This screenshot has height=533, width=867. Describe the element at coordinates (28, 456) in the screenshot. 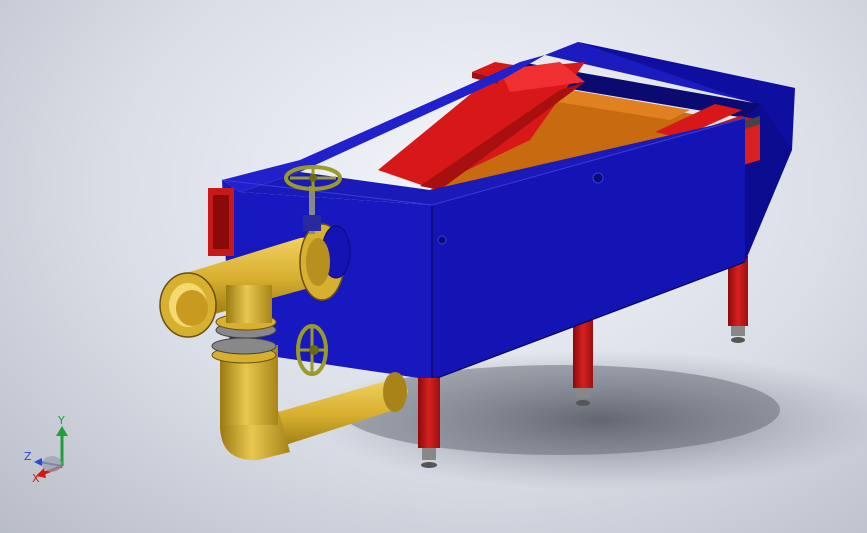

I see `z-axis-label: Z` at that location.